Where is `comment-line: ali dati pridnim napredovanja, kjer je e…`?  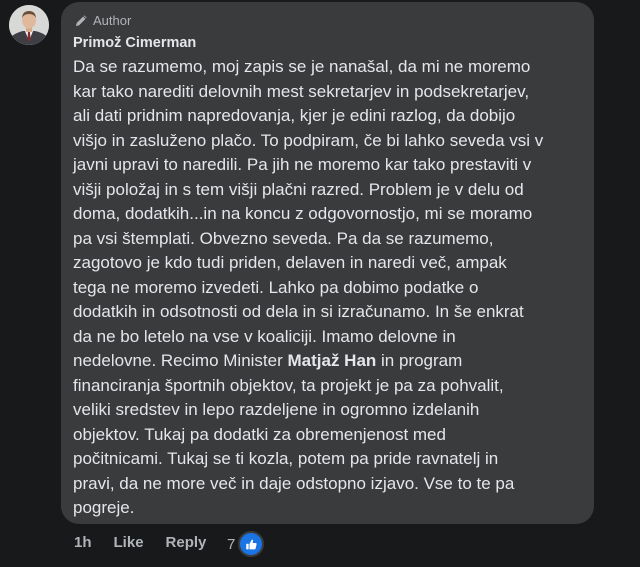
comment-line: ali dati pridnim napredovanja, kjer je e… is located at coordinates (294, 115).